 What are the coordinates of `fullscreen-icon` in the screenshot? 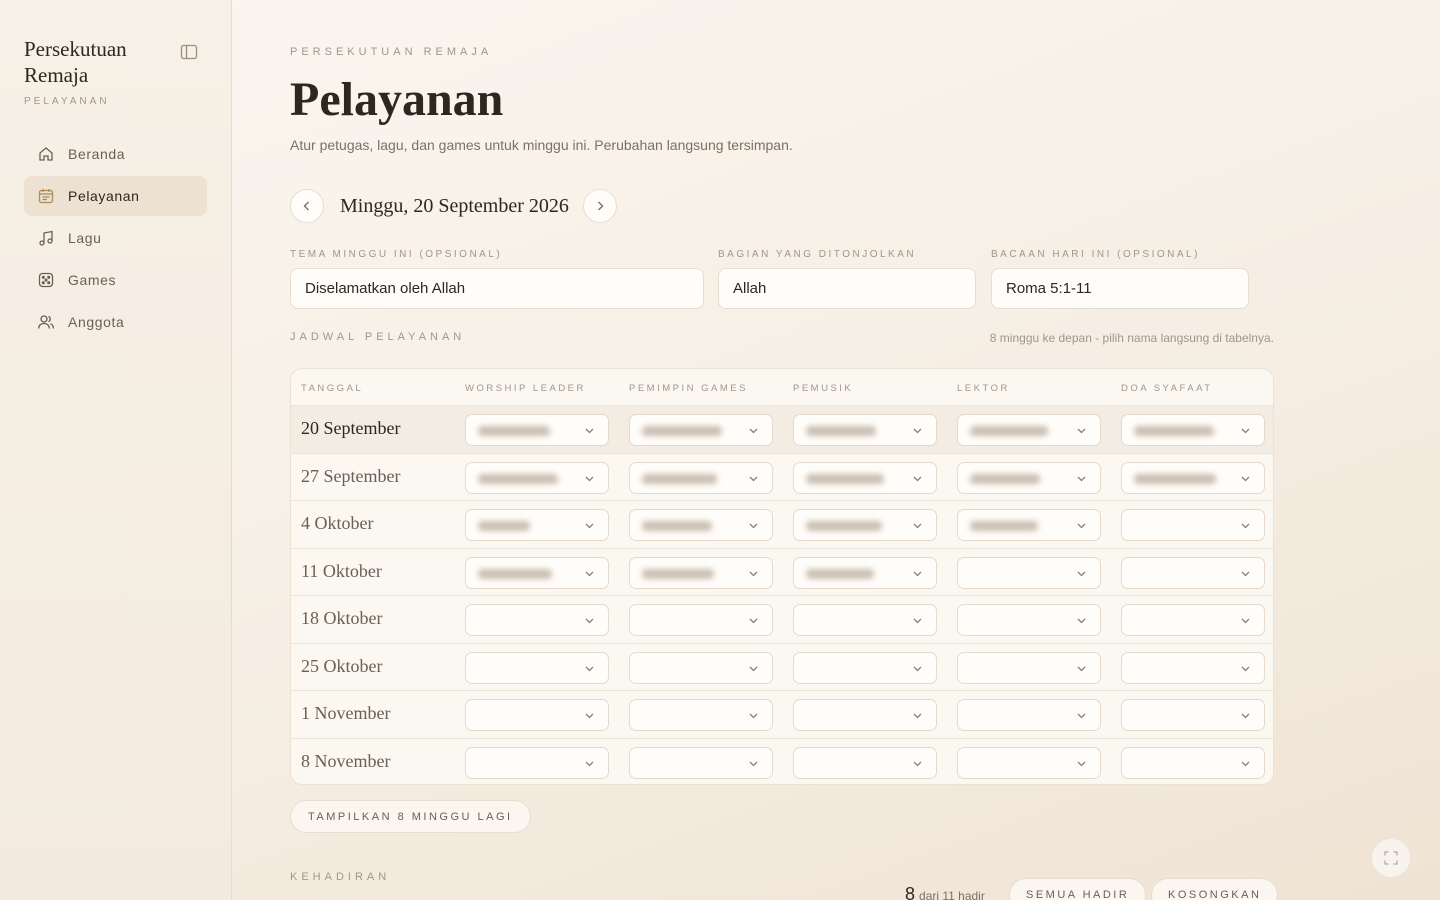 It's located at (1391, 858).